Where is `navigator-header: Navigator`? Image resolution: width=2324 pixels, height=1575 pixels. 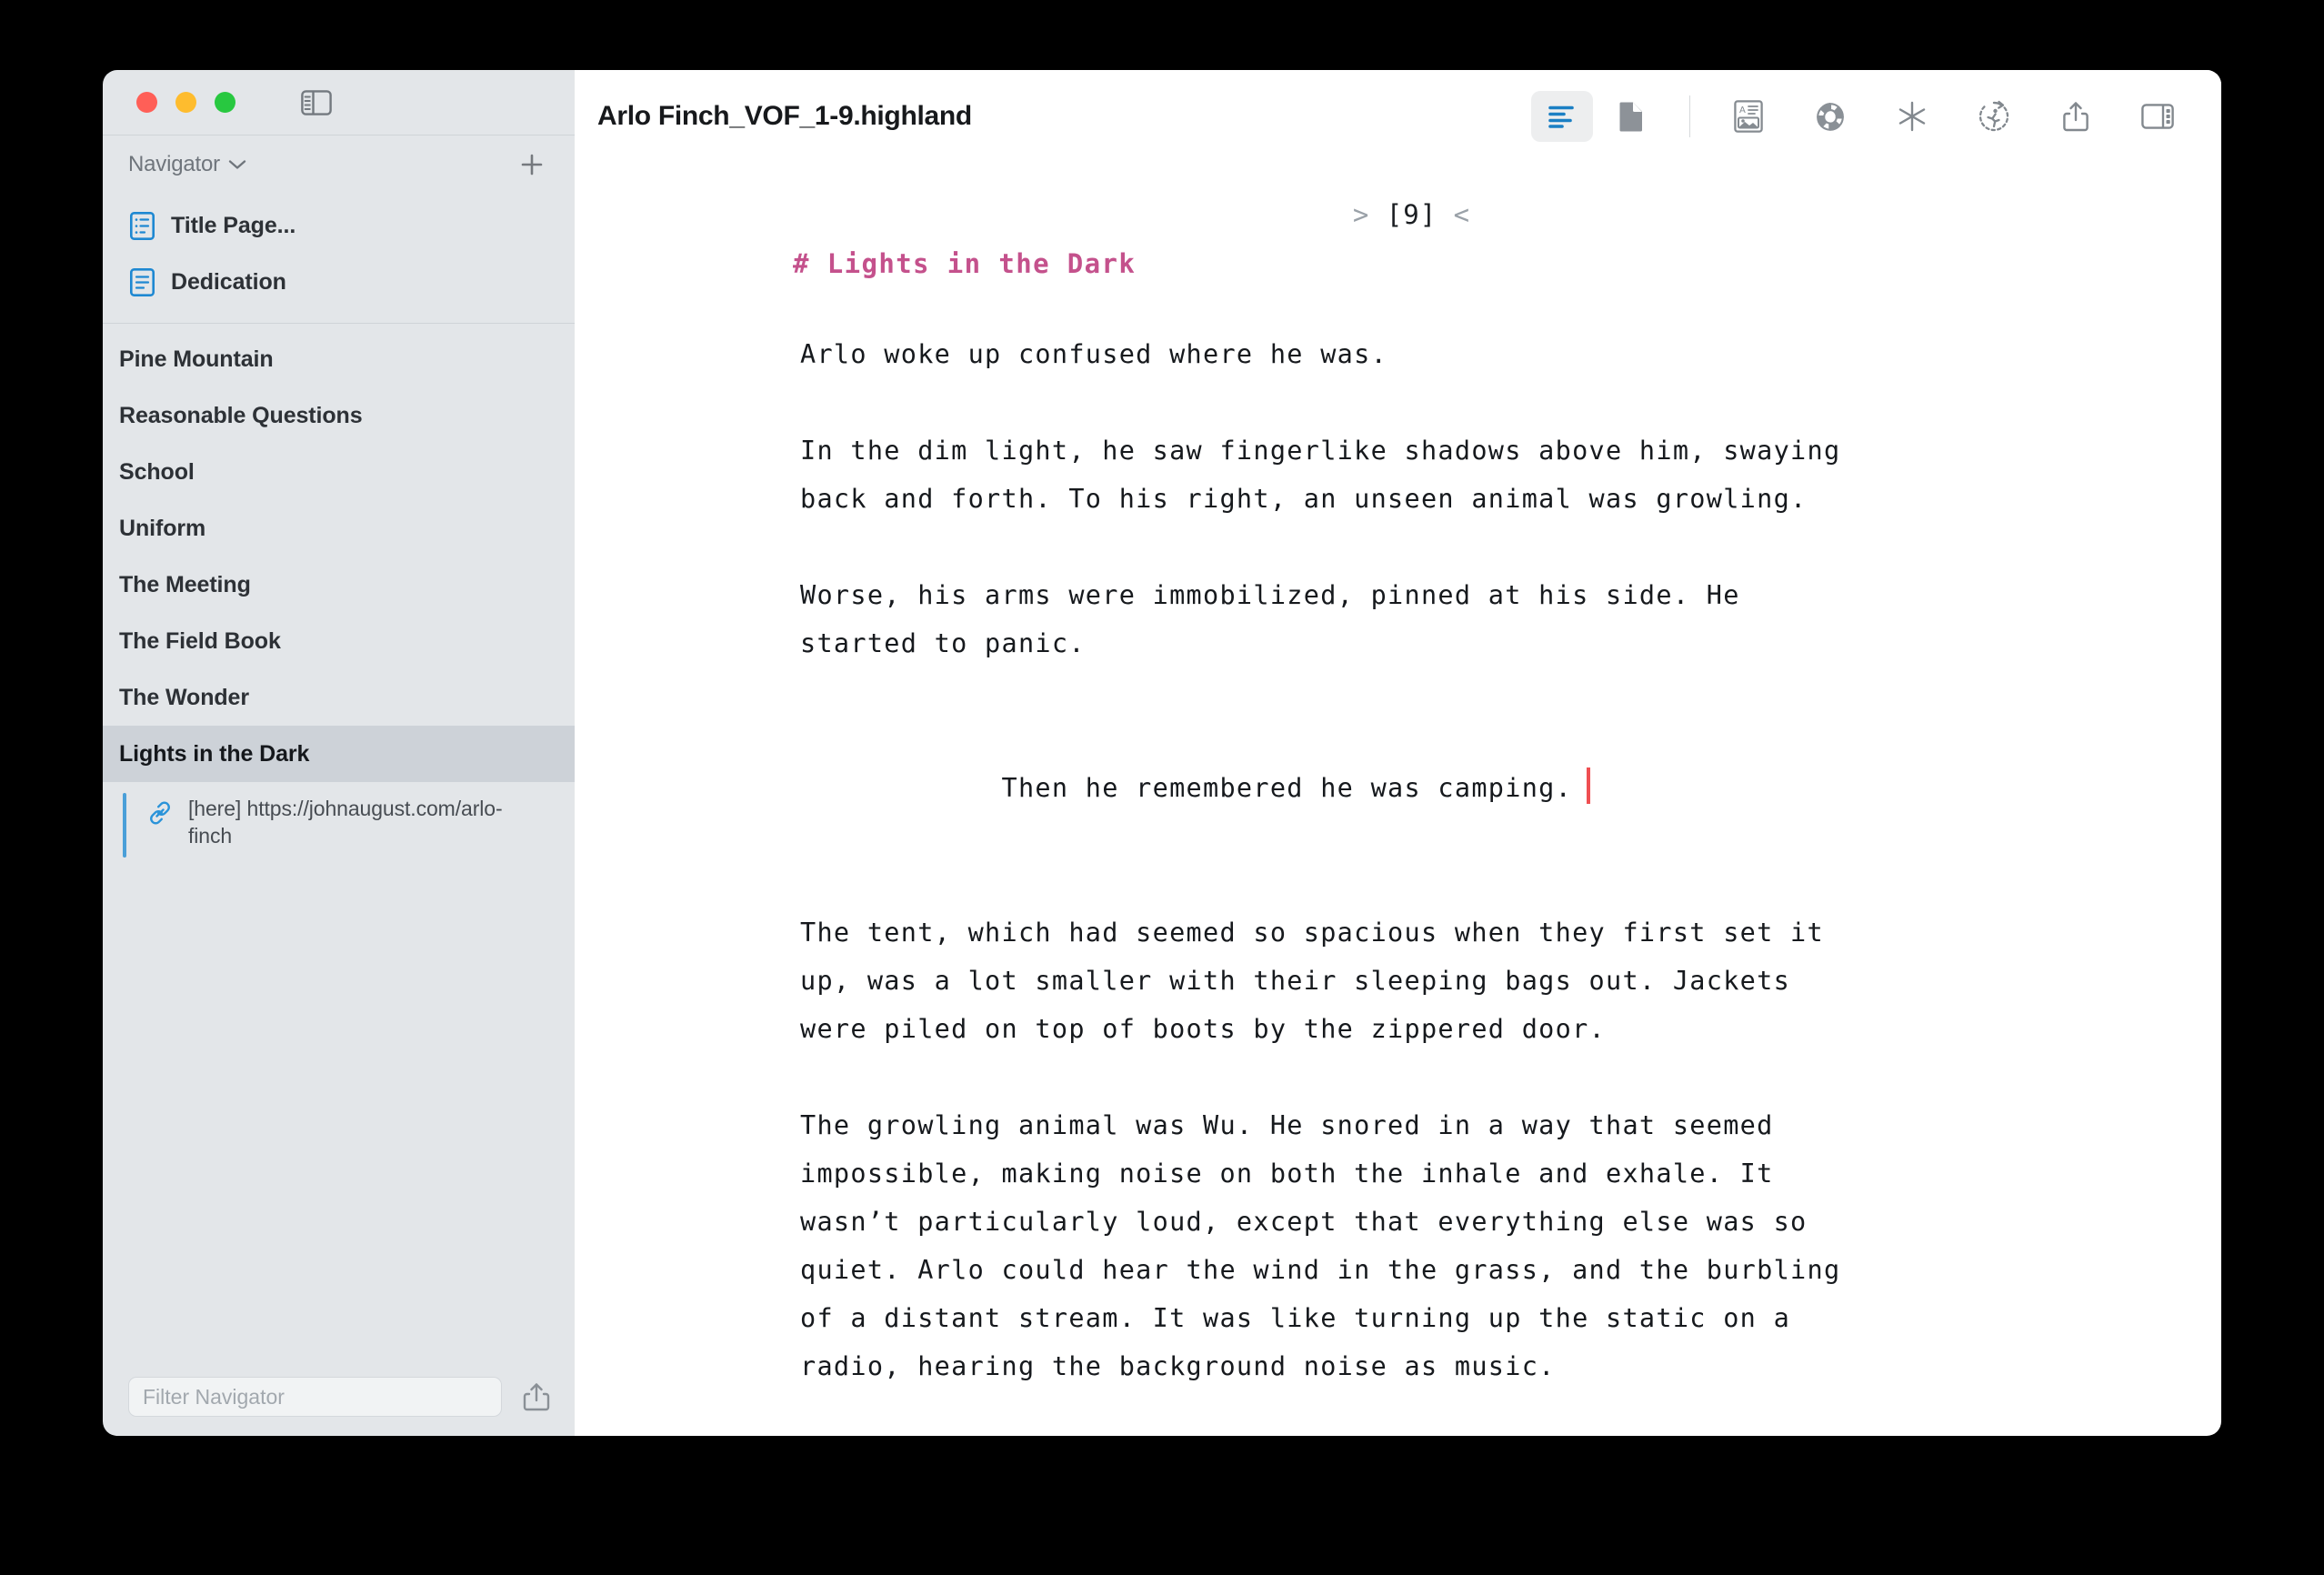
navigator-header: Navigator is located at coordinates (339, 164).